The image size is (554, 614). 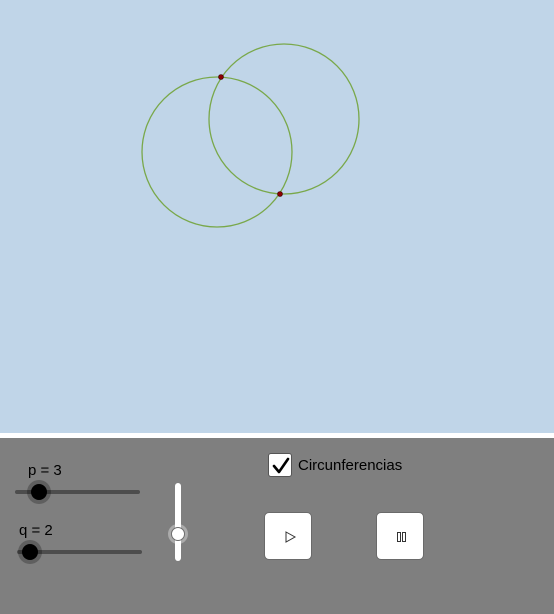 I want to click on vertical-slider-track, so click(x=178, y=522).